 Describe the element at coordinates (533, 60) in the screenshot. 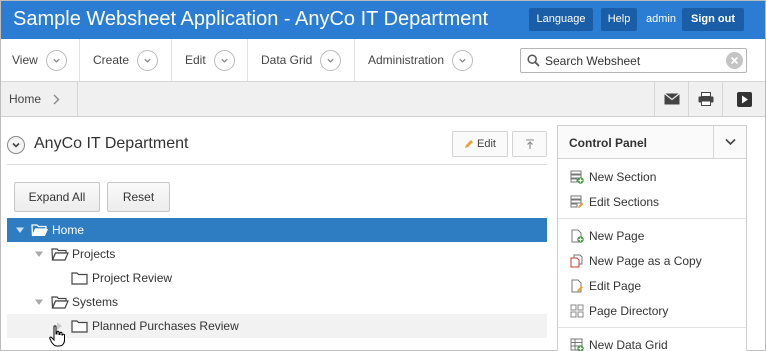

I see `search-icon` at that location.